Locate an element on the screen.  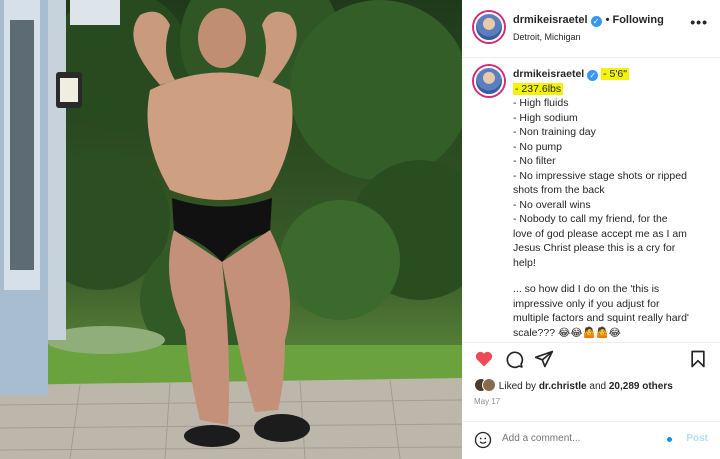
comment-bar: Post is located at coordinates (591, 440).